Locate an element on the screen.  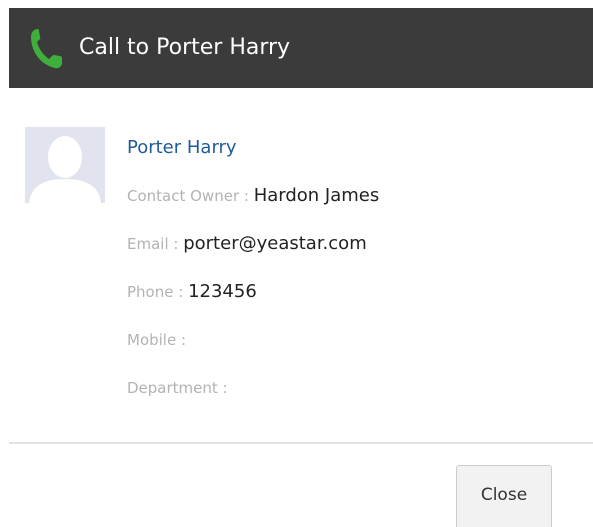
dialog-title: Call to Porter Harry is located at coordinates (185, 47).